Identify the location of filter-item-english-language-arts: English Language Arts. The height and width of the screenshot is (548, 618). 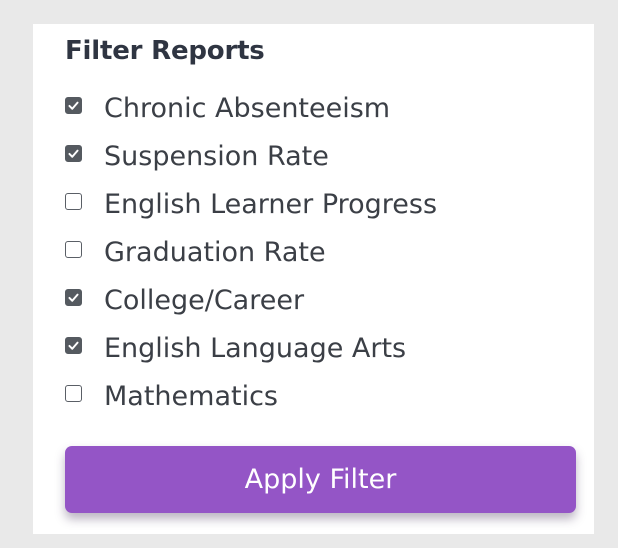
(251, 348).